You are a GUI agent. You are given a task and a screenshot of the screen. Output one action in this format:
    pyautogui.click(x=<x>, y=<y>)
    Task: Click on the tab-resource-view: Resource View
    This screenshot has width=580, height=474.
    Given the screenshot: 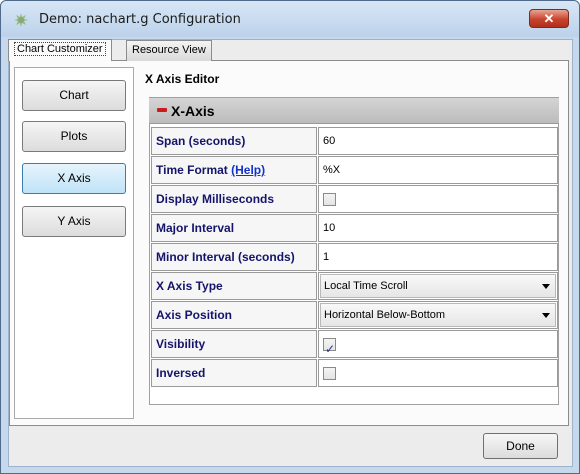 What is the action you would take?
    pyautogui.click(x=169, y=50)
    